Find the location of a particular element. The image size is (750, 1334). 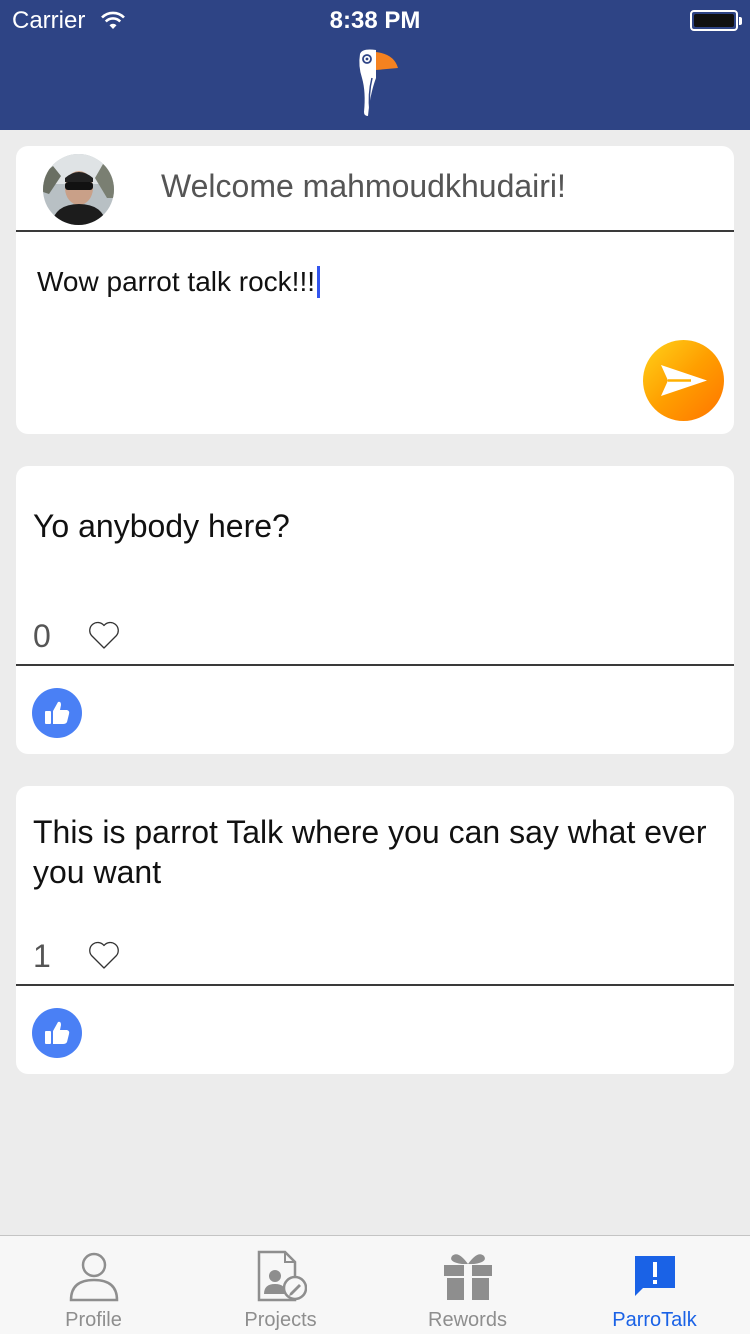

status-time: 8:38 PM is located at coordinates (375, 20).